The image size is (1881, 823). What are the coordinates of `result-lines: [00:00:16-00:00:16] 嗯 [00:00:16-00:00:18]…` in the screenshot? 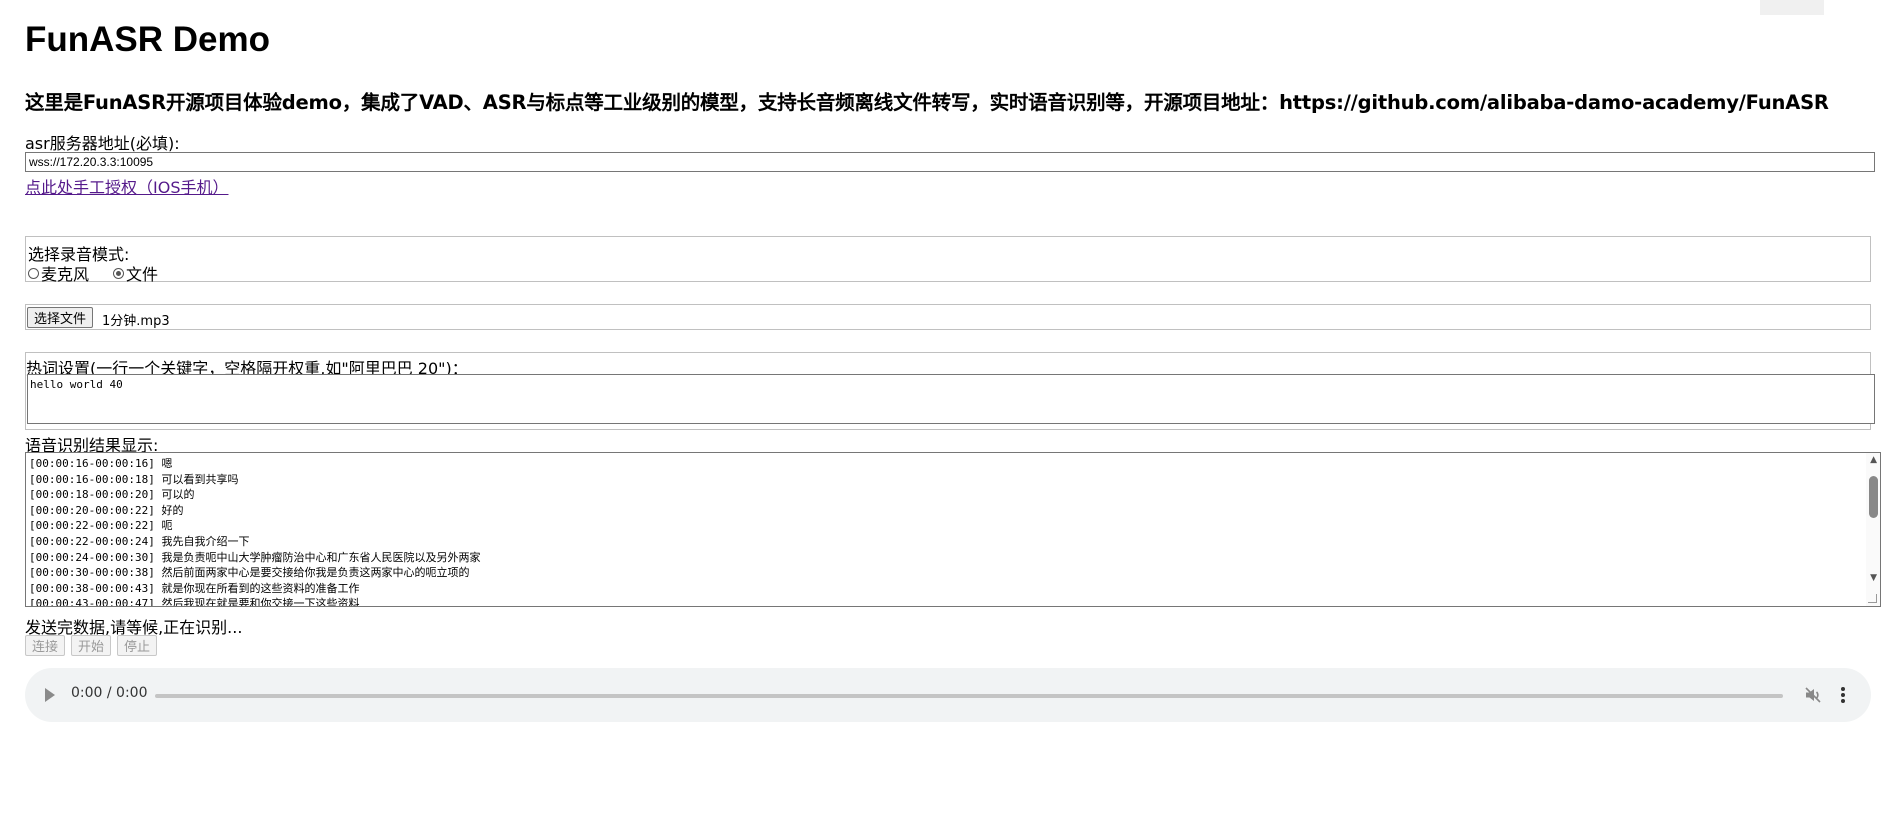 It's located at (255, 531).